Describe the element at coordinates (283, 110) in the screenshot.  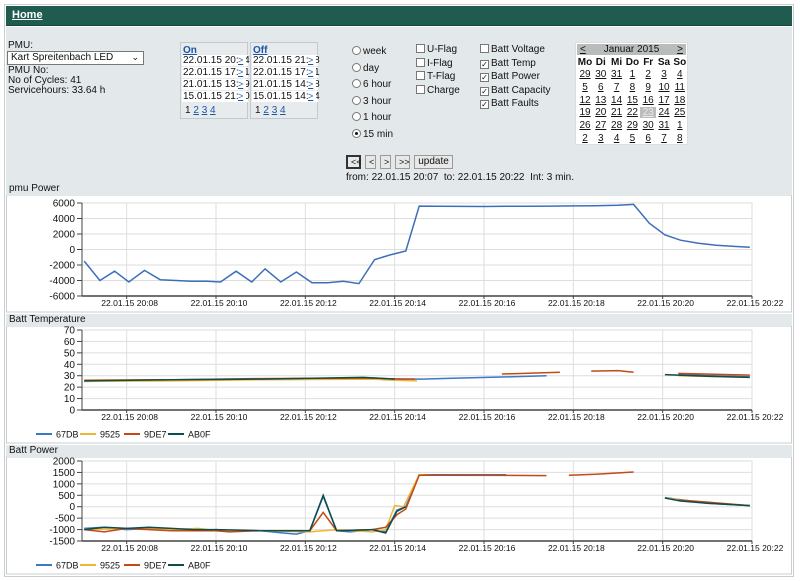
I see `off-page-link: 4` at that location.